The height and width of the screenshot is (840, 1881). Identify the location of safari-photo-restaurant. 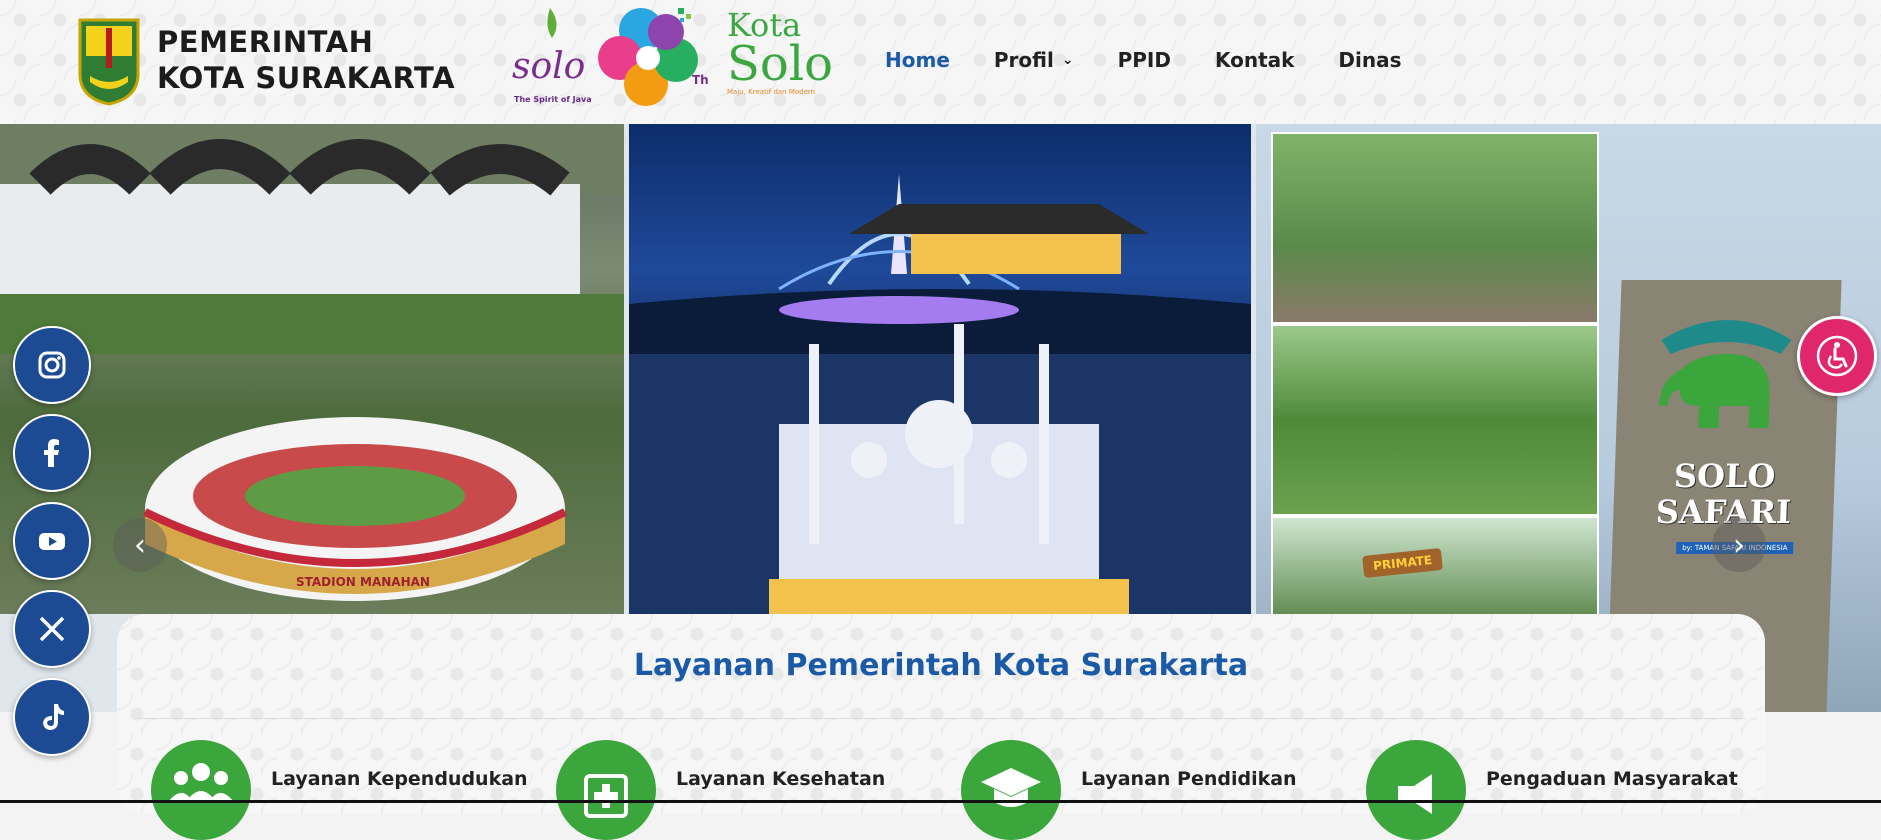
(1435, 228).